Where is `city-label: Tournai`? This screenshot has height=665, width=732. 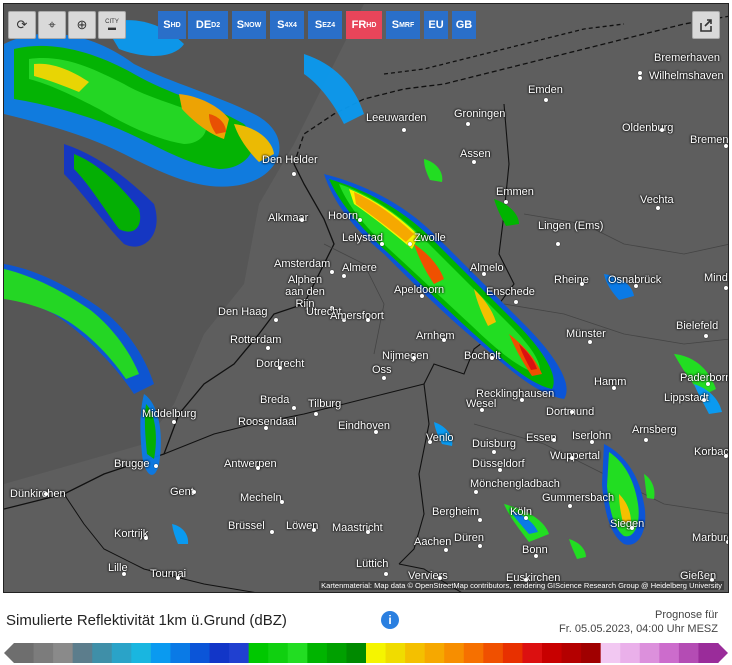 city-label: Tournai is located at coordinates (168, 574).